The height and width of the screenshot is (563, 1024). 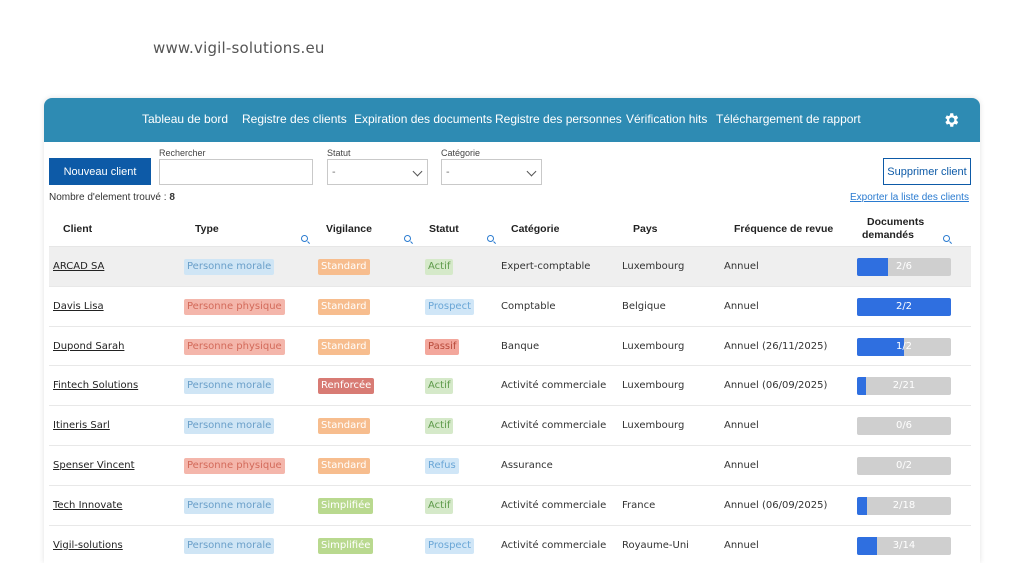 I want to click on delete-client-button: Supprimer client, so click(x=927, y=171).